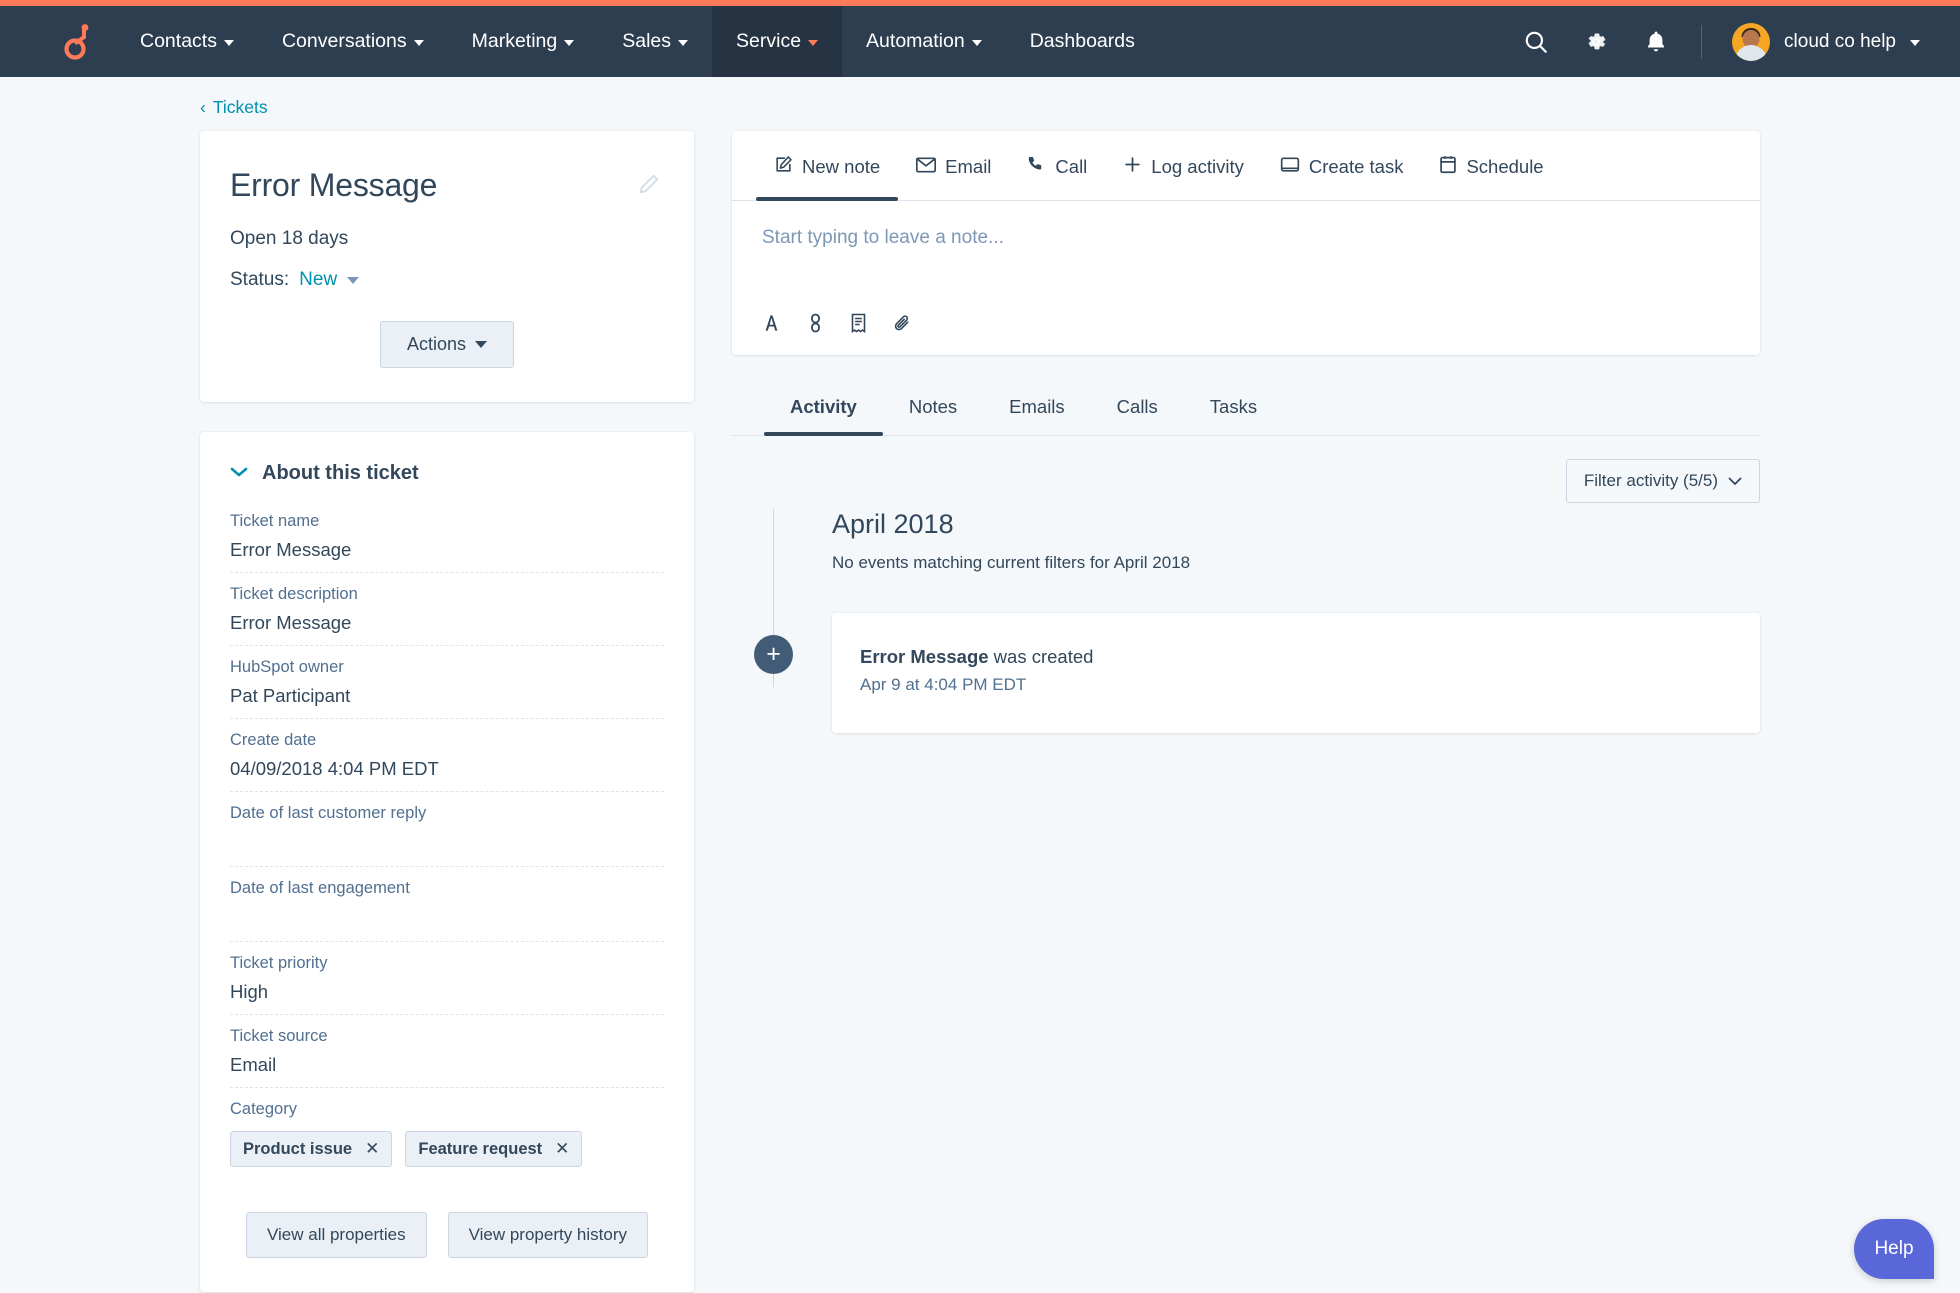 Image resolution: width=1960 pixels, height=1293 pixels. Describe the element at coordinates (447, 984) in the screenshot. I see `property-row: Ticket priority High` at that location.